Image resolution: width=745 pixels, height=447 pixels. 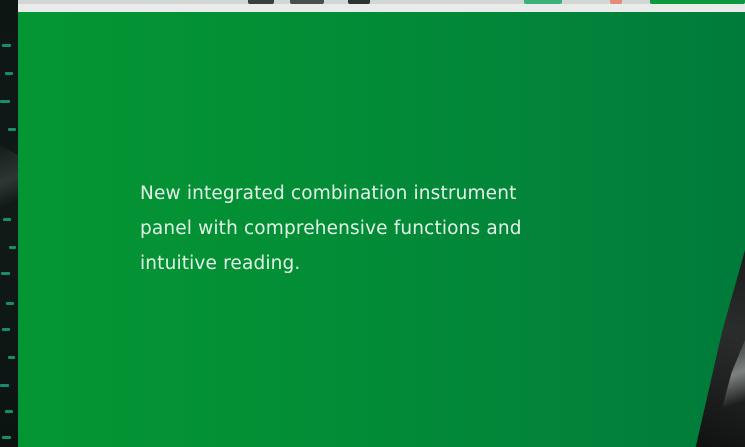 What do you see at coordinates (381, 6) in the screenshot?
I see `top-image-strip` at bounding box center [381, 6].